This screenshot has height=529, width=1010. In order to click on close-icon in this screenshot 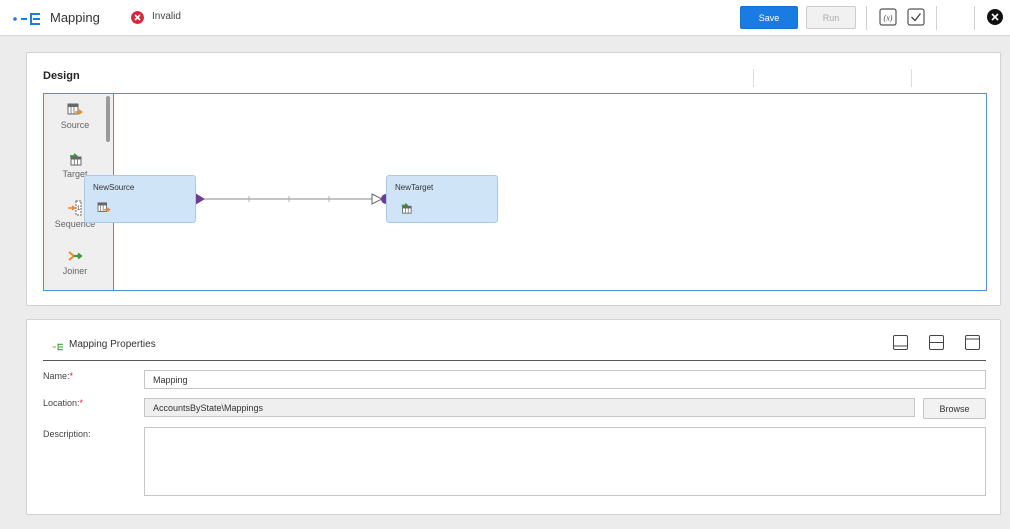, I will do `click(995, 17)`.